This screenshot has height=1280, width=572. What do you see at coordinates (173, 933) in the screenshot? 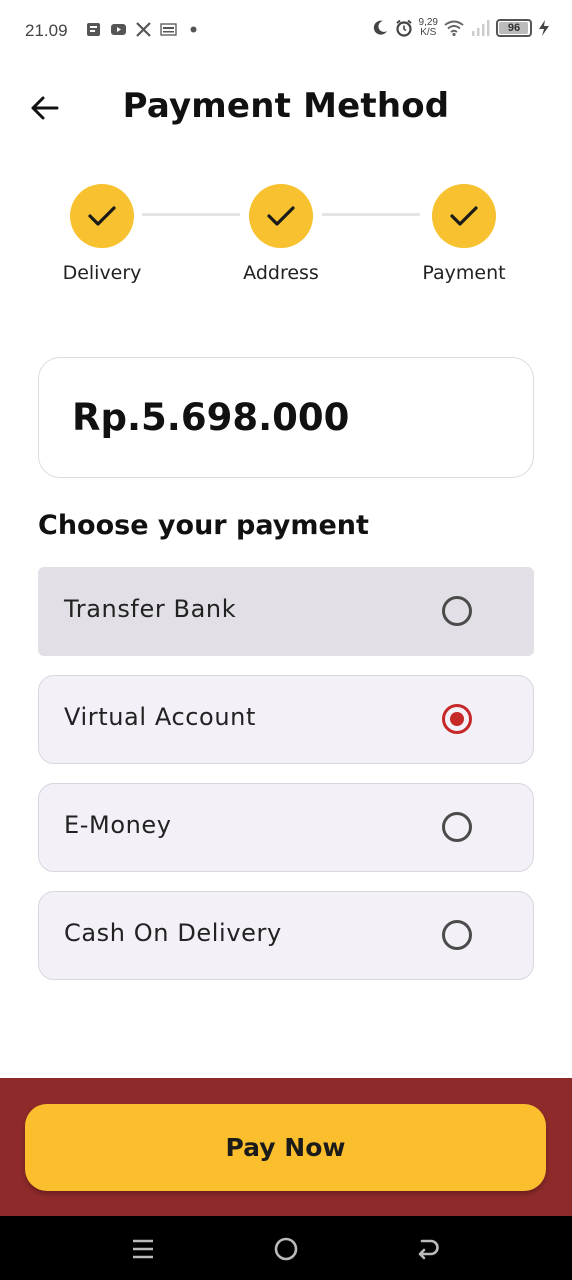
I see `option-label: Cash On Delivery` at bounding box center [173, 933].